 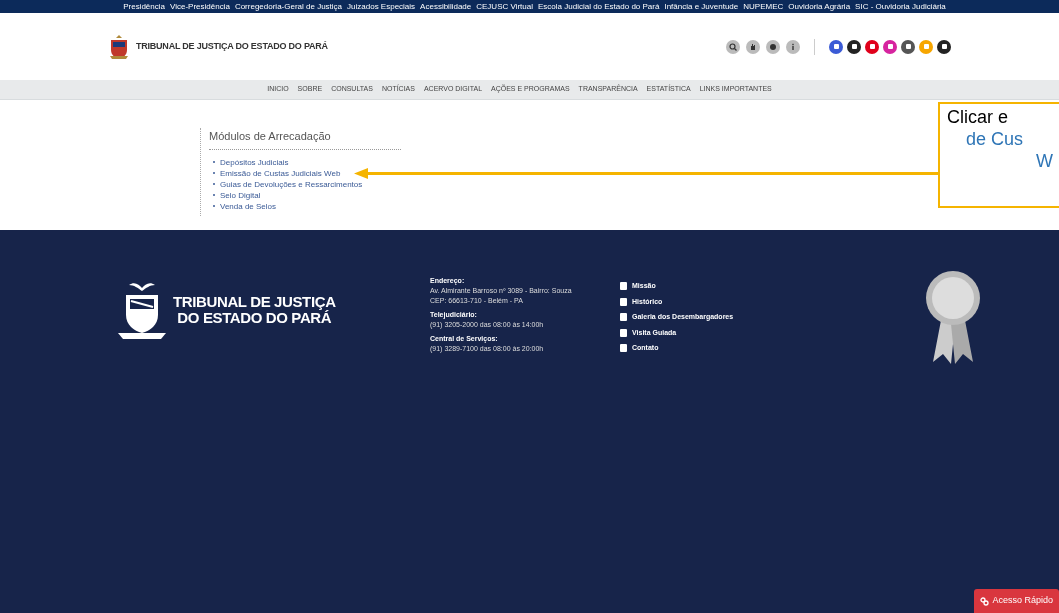 What do you see at coordinates (504, 6) in the screenshot?
I see `top-link: CEJUSC Virtual` at bounding box center [504, 6].